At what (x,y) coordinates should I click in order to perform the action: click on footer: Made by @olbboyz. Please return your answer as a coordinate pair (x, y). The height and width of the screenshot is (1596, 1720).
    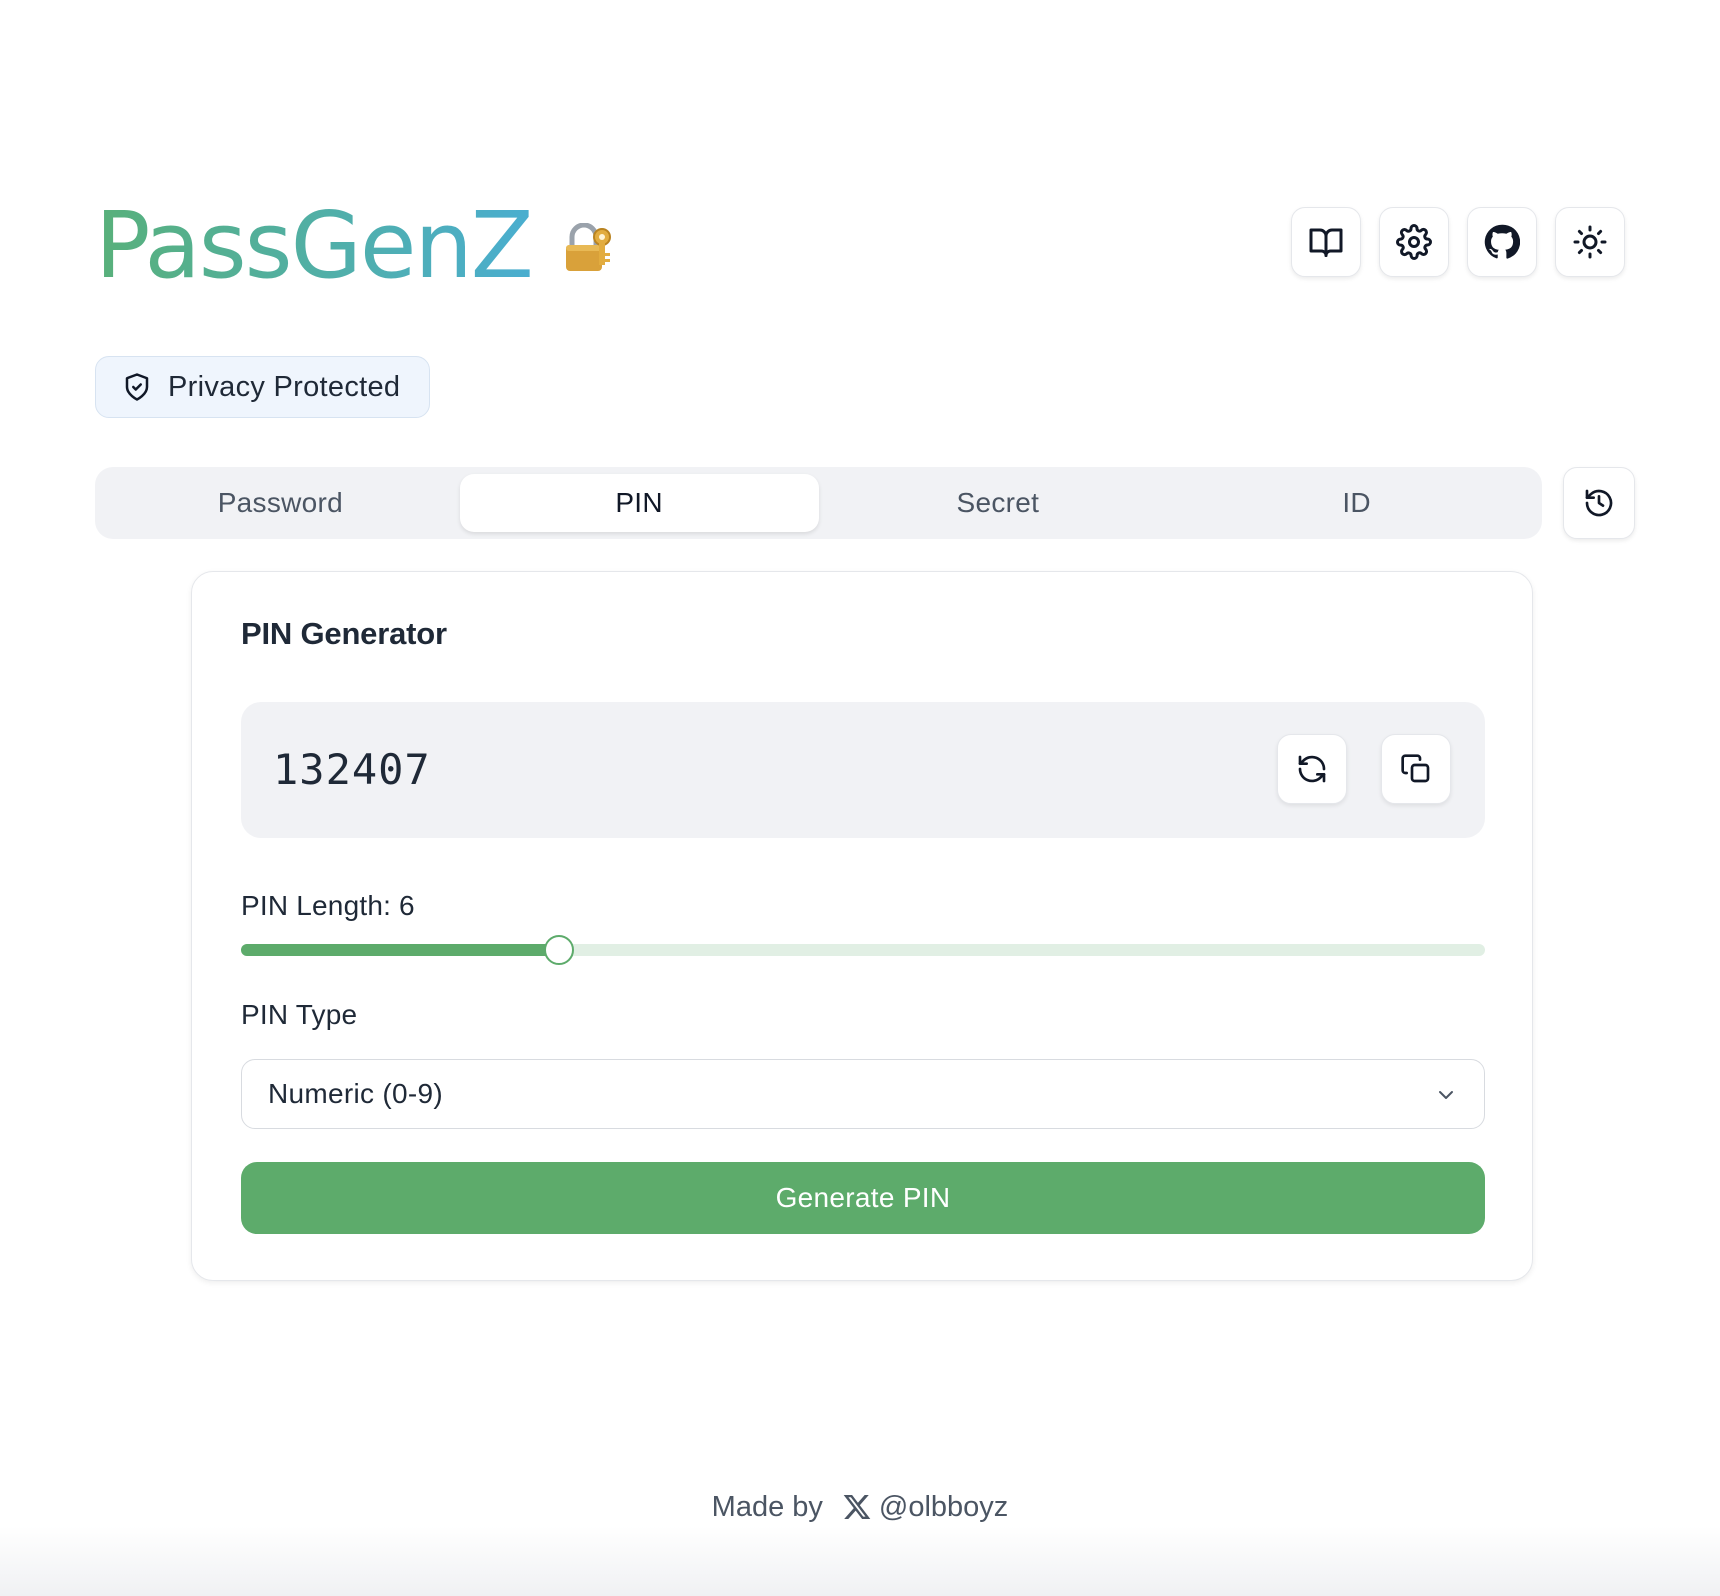
    Looking at the image, I should click on (860, 1507).